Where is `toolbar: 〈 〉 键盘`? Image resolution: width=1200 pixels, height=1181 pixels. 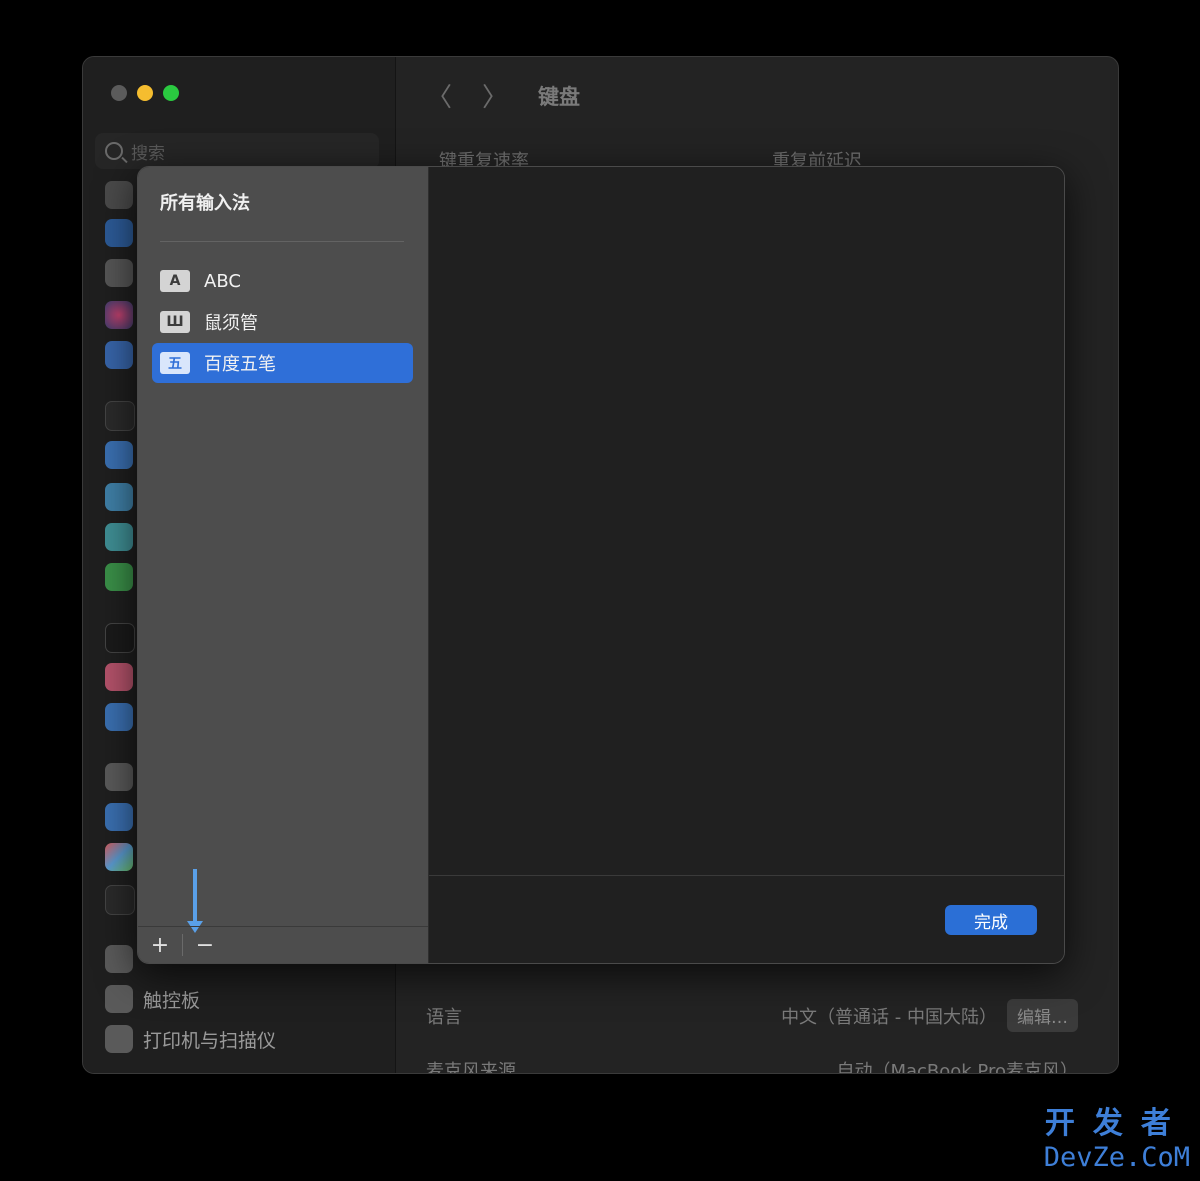 toolbar: 〈 〉 键盘 is located at coordinates (503, 95).